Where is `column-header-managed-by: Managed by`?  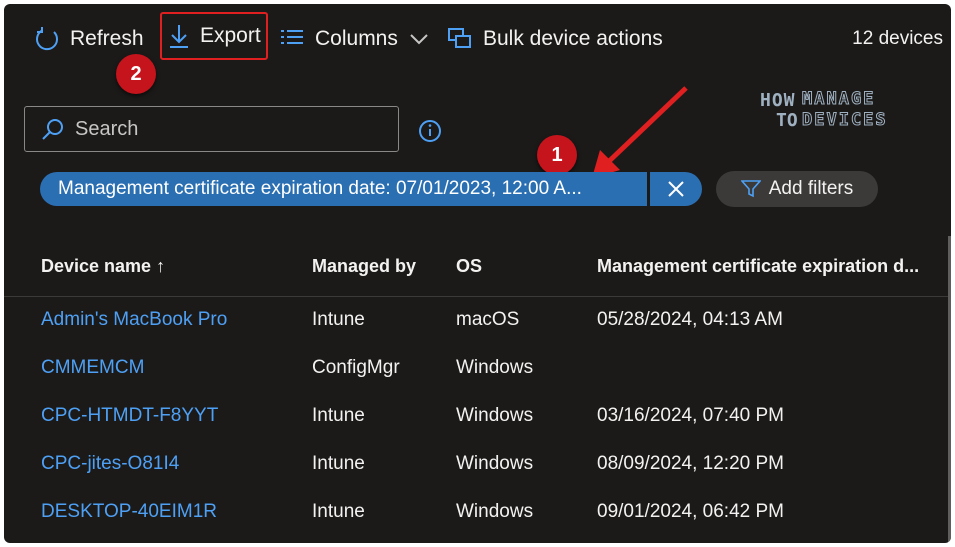 column-header-managed-by: Managed by is located at coordinates (364, 266).